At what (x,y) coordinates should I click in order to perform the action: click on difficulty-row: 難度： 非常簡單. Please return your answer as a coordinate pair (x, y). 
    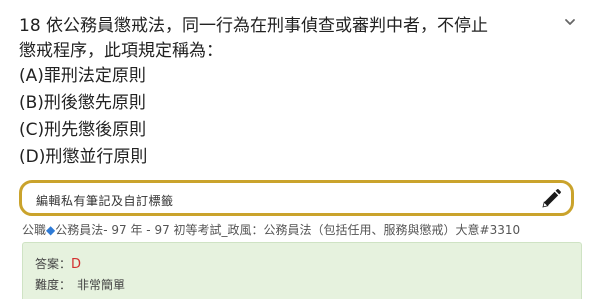
    Looking at the image, I should click on (80, 284).